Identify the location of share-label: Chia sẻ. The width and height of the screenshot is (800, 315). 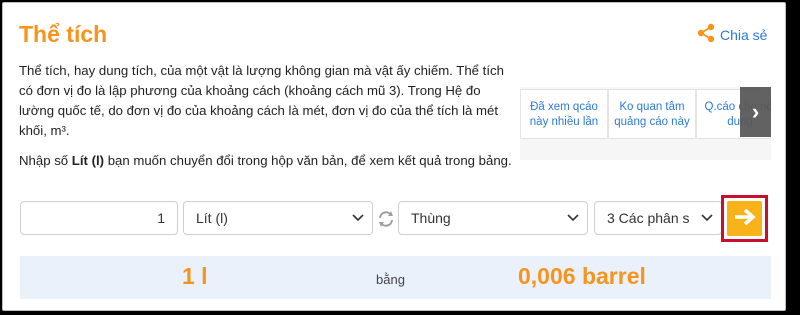
(744, 34).